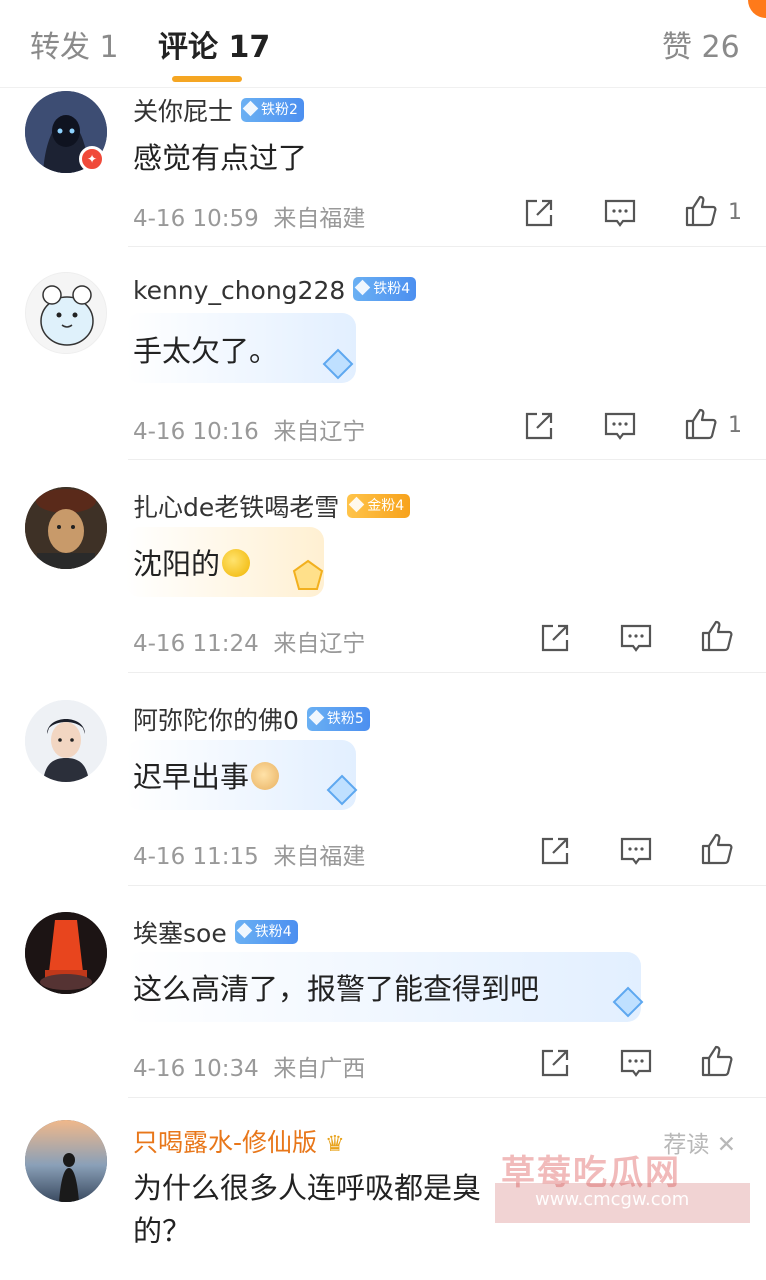  I want to click on active-tab-indicator, so click(207, 79).